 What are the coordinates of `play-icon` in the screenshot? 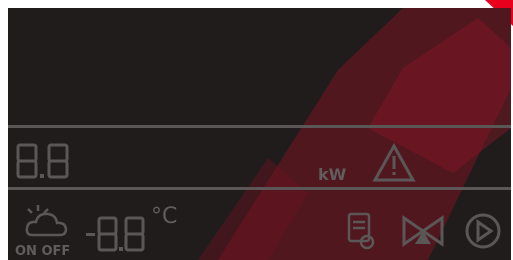 It's located at (483, 231).